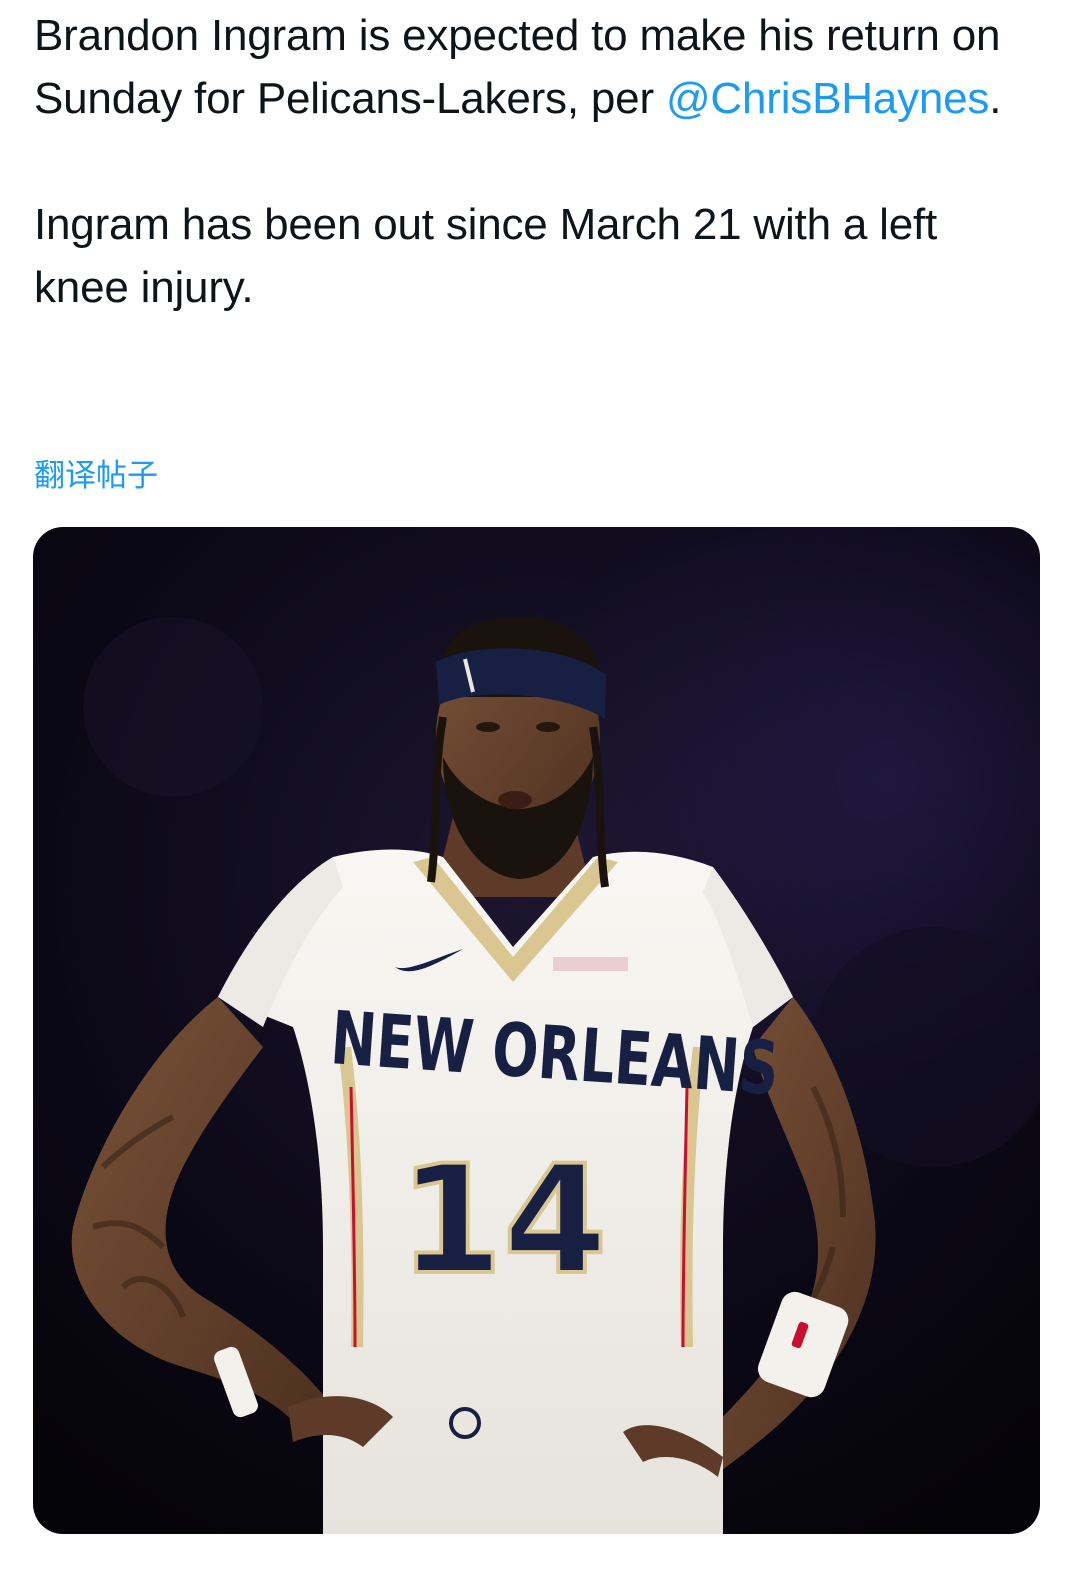  Describe the element at coordinates (827, 98) in the screenshot. I see `mention-link: @ChrisBHaynes` at that location.